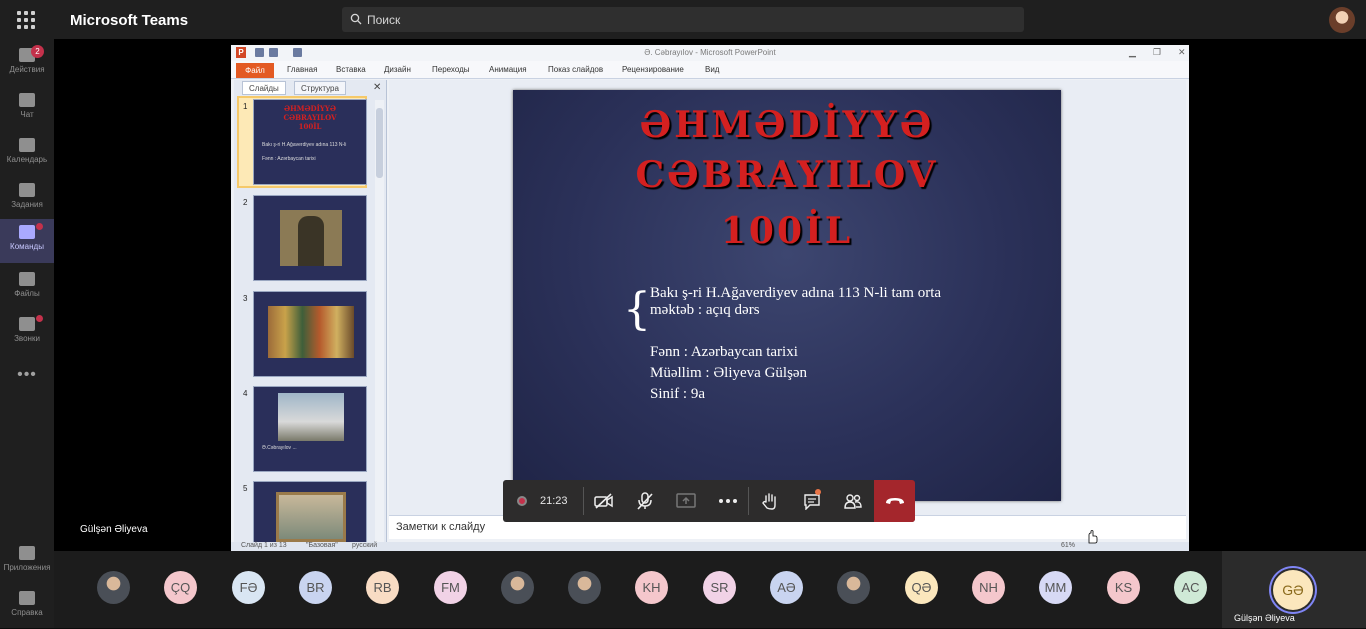  What do you see at coordinates (27, 324) in the screenshot?
I see `phone-icon` at bounding box center [27, 324].